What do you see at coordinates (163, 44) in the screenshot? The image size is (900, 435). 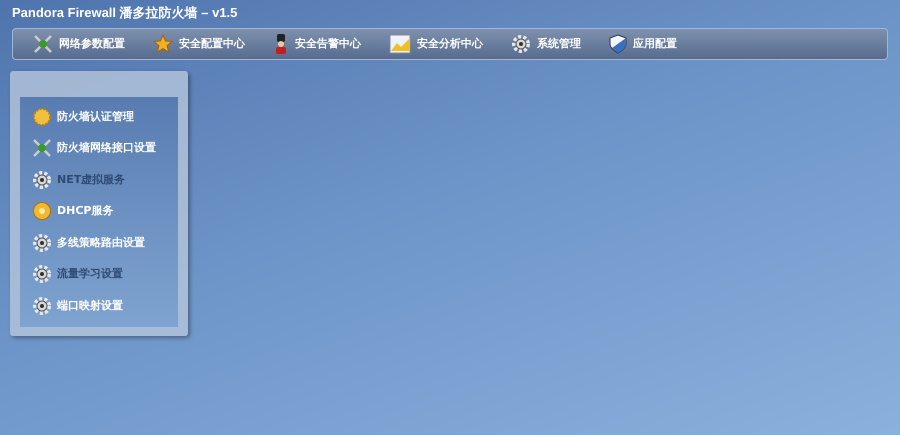 I see `star-icon` at bounding box center [163, 44].